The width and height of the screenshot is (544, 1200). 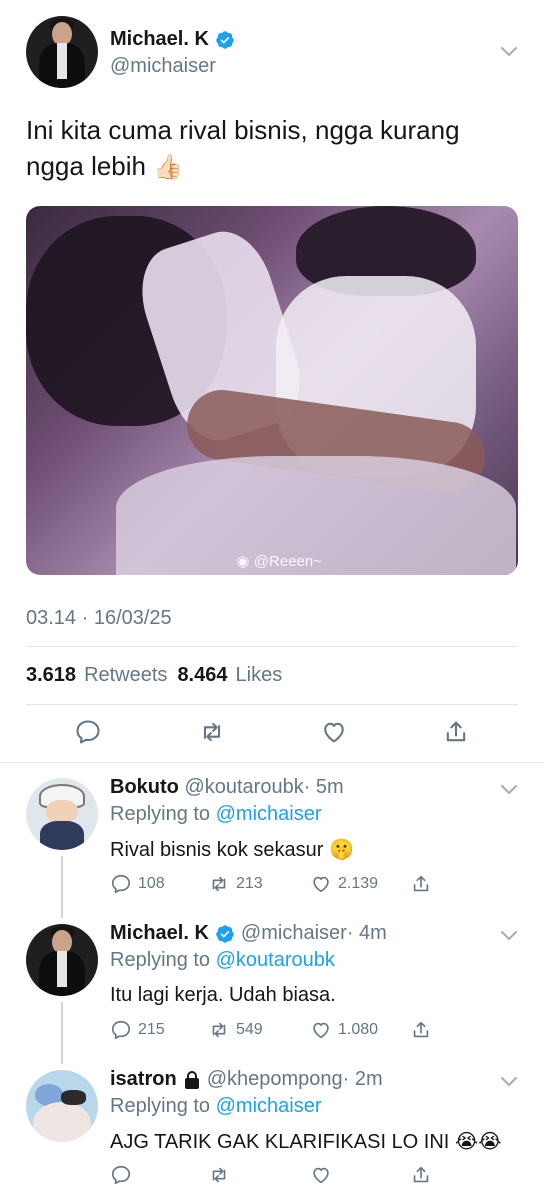 I want to click on reply-author-handle: @khepompong, so click(x=275, y=1079).